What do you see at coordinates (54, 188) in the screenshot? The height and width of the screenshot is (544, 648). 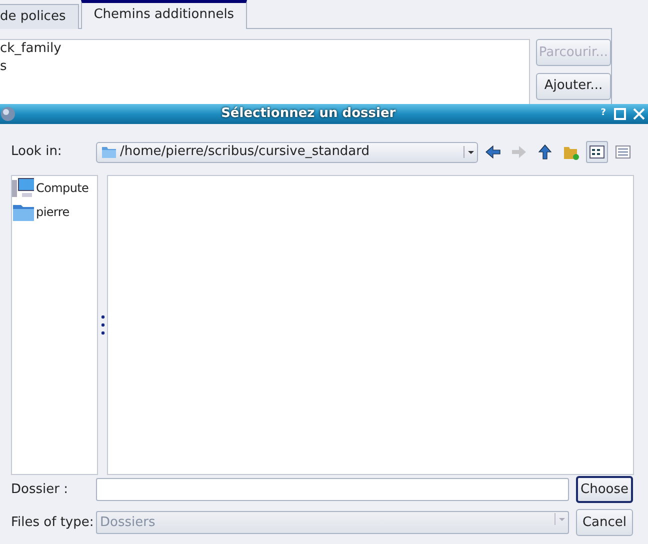 I see `sidebar-item: Compute` at bounding box center [54, 188].